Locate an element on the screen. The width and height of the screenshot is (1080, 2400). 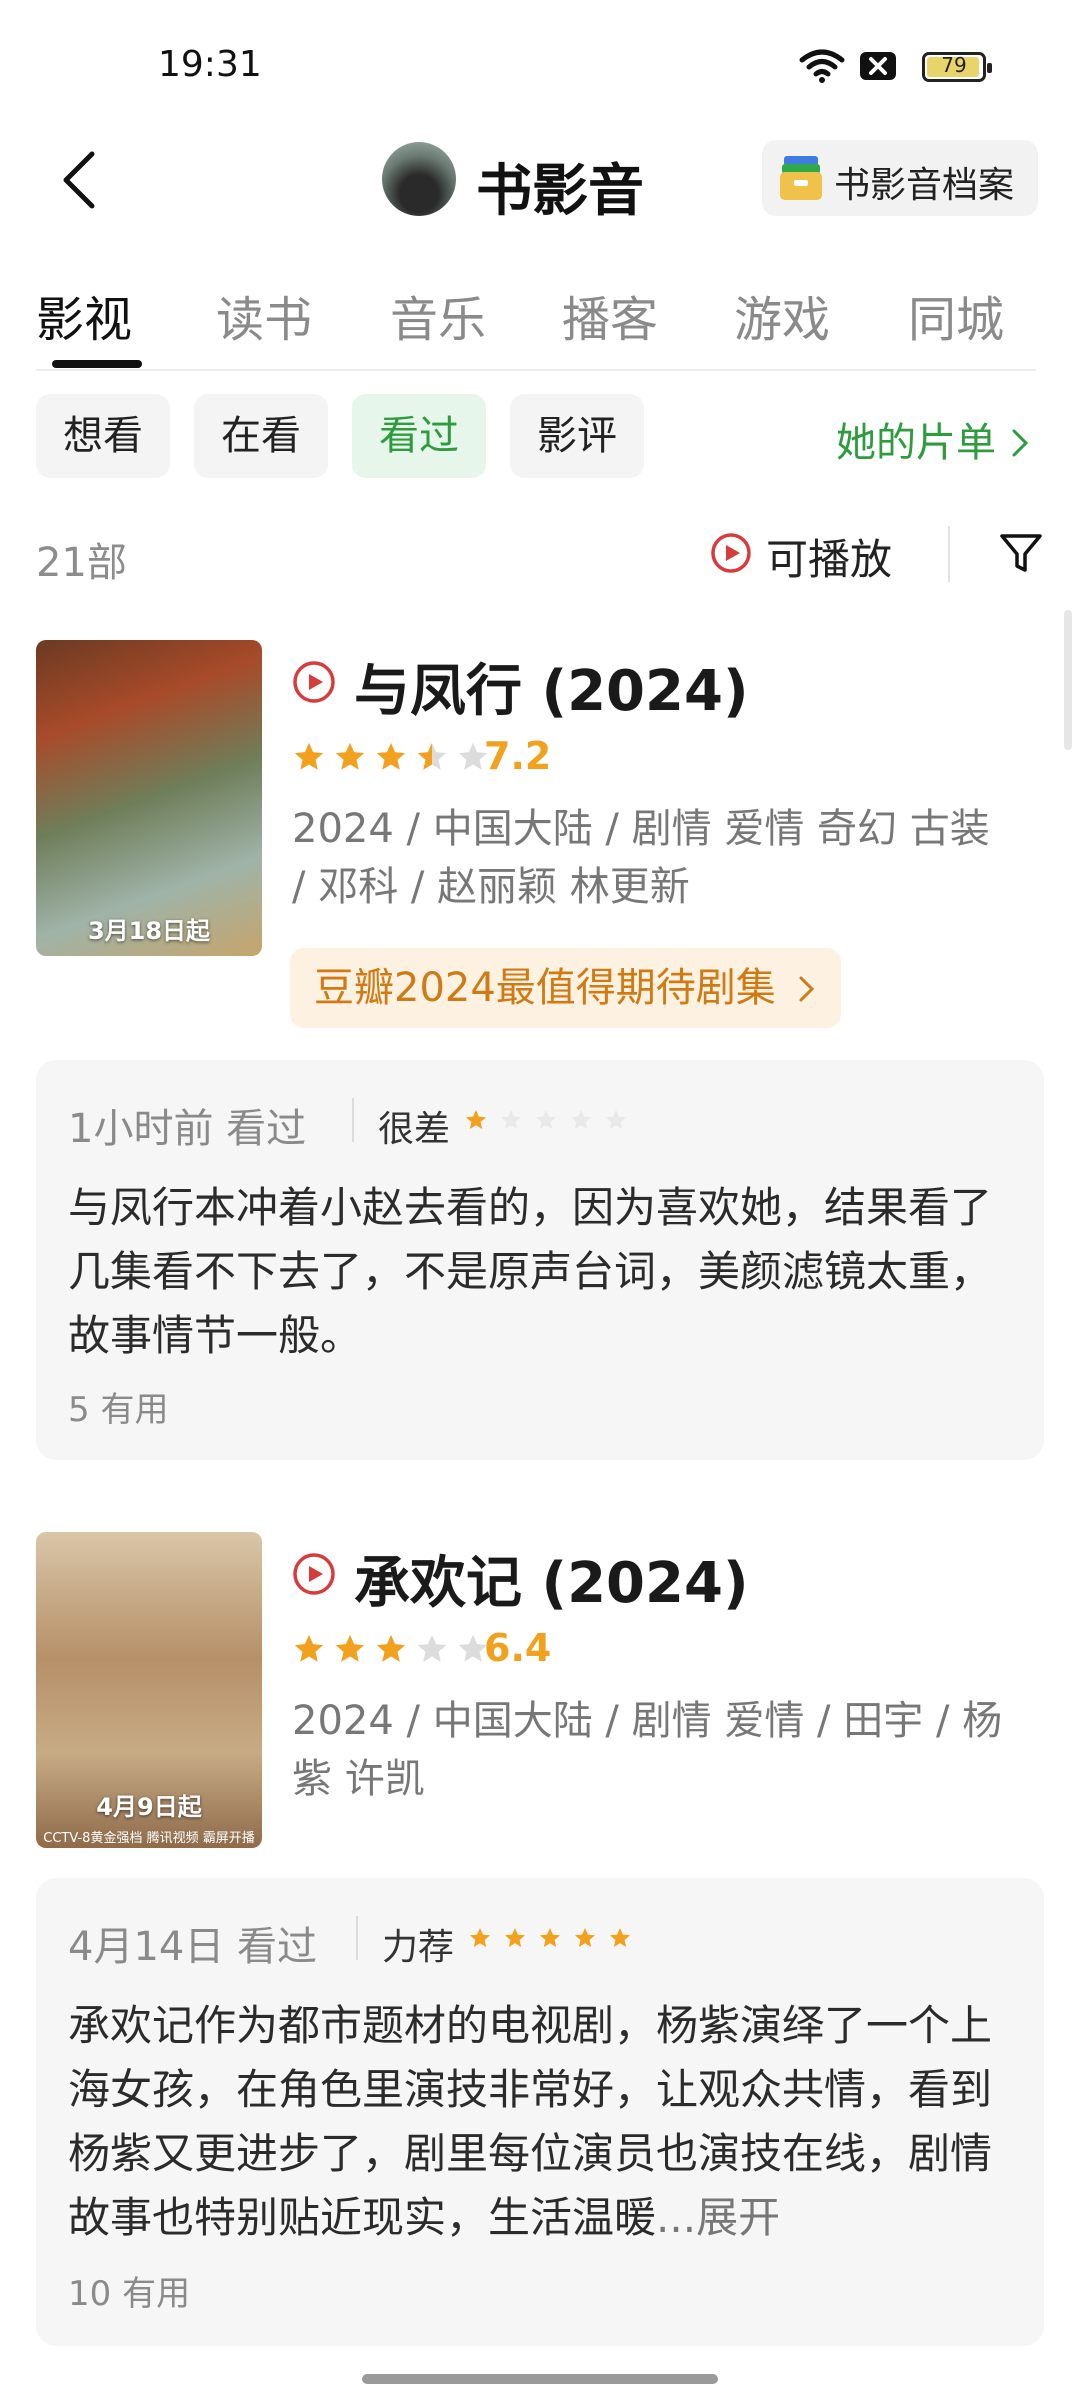
her-list-label: 她的片单 is located at coordinates (916, 443).